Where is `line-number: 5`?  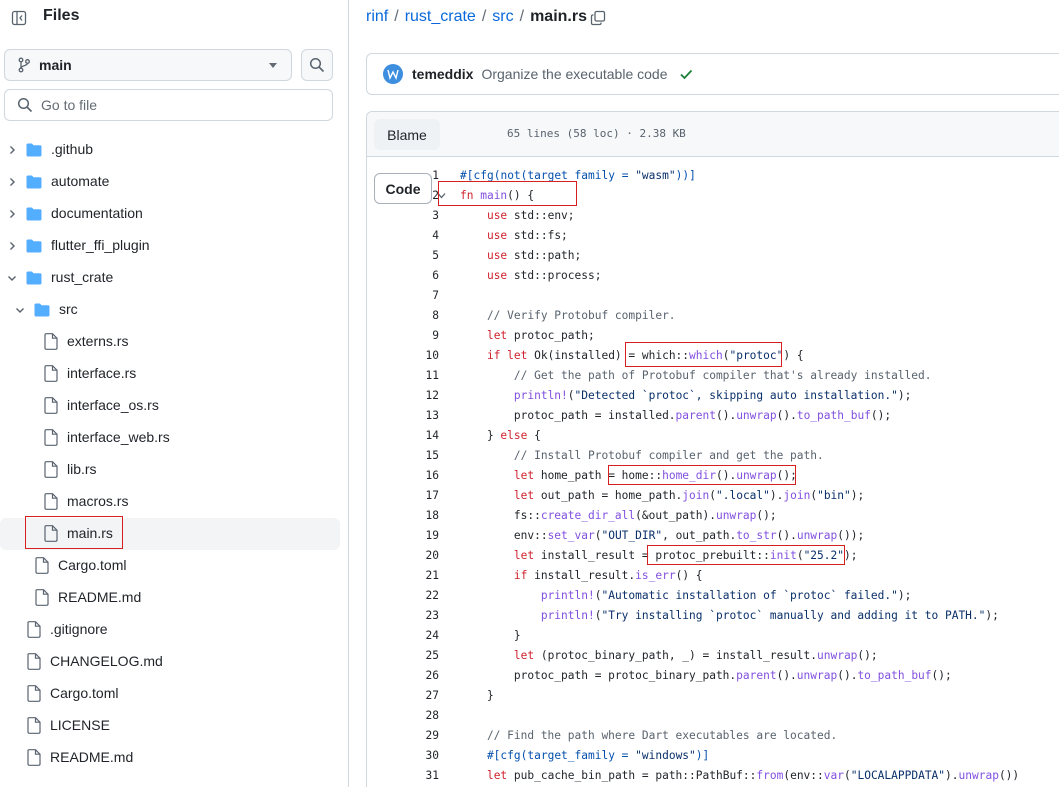 line-number: 5 is located at coordinates (418, 256).